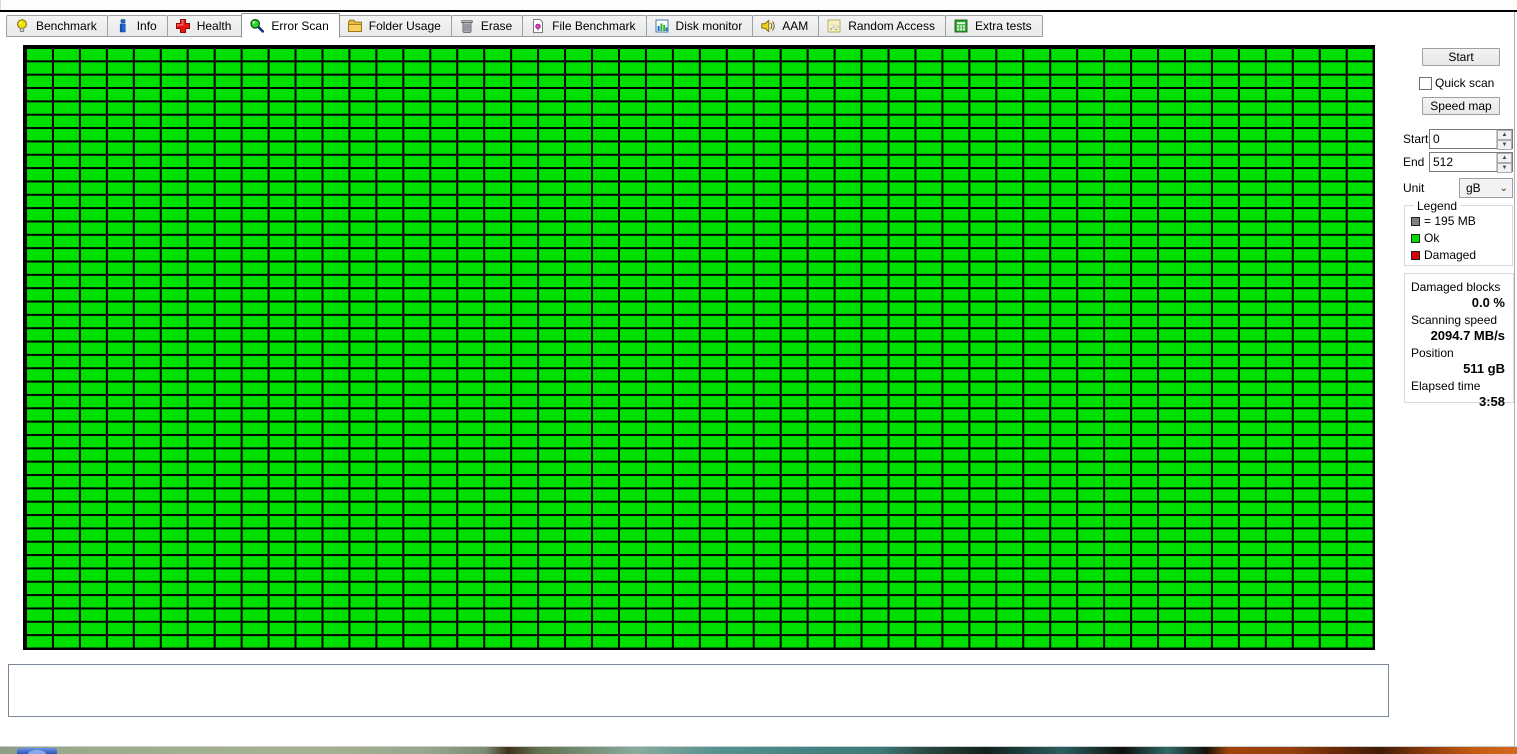  I want to click on quick-scan-row: Quick scan, so click(1456, 83).